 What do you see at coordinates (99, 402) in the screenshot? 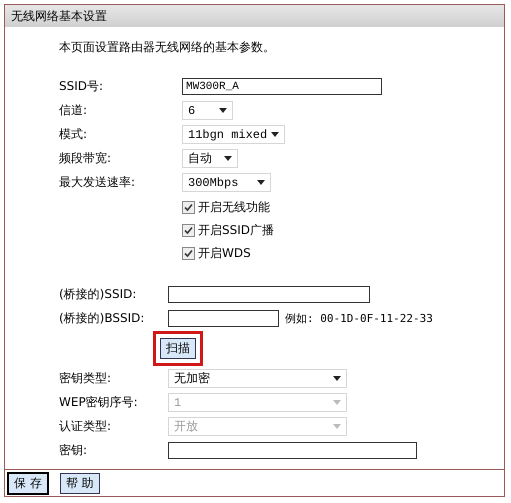
I see `field-label: WEP密钥序号:` at bounding box center [99, 402].